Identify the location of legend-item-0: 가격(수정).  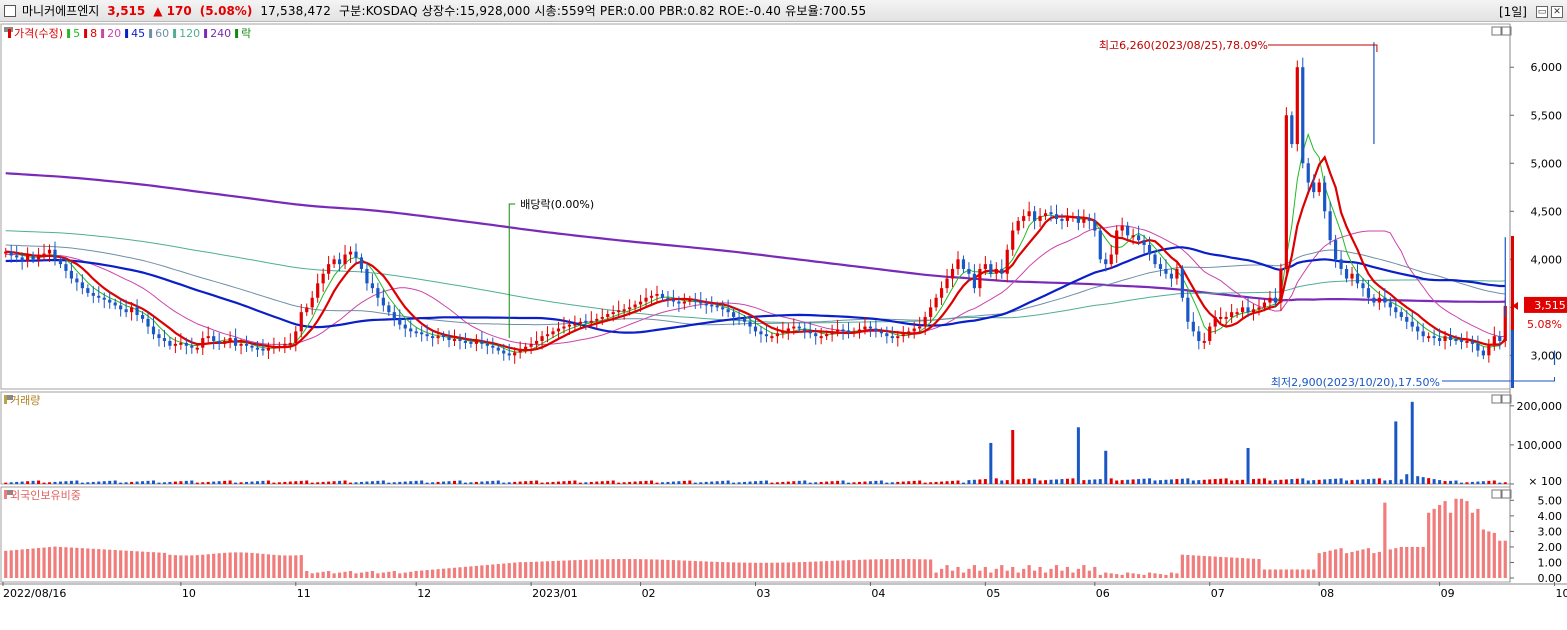
(38, 33).